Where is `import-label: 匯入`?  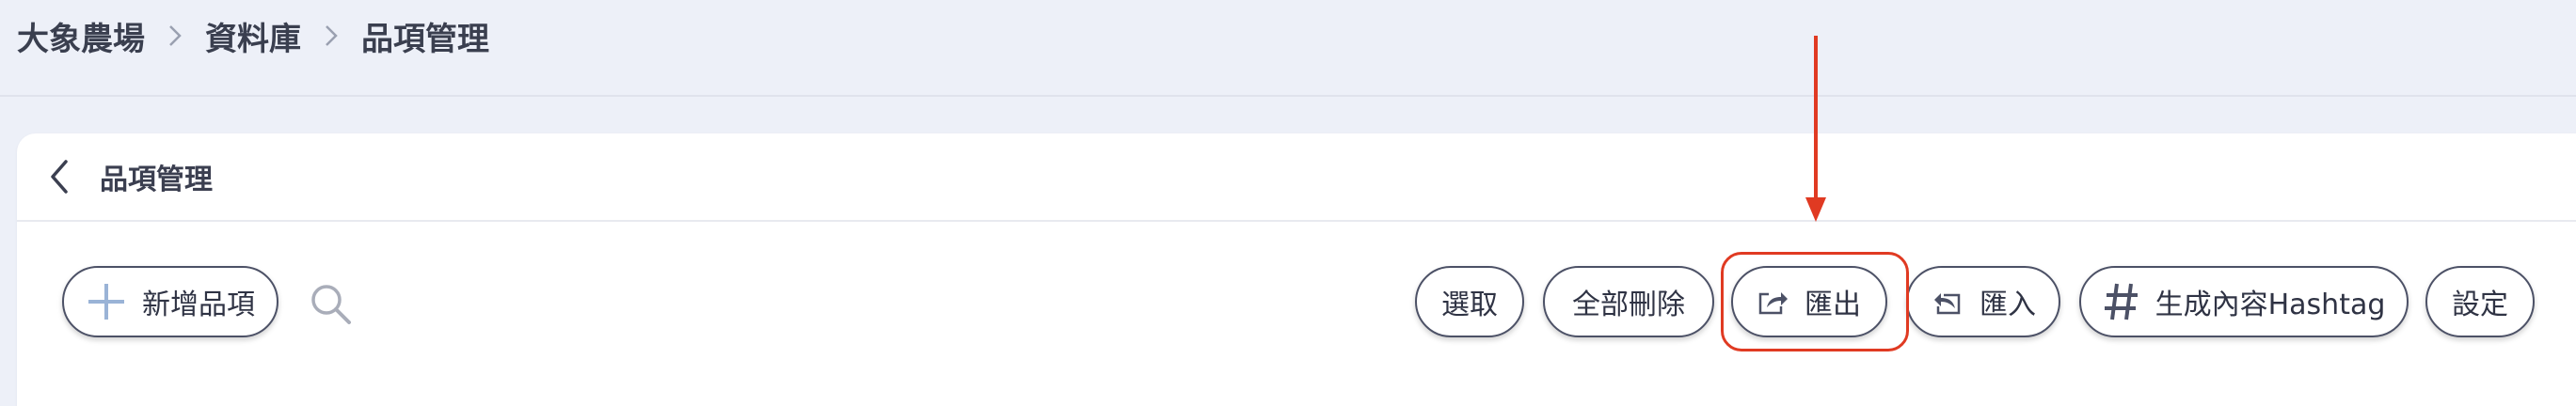 import-label: 匯入 is located at coordinates (2008, 305).